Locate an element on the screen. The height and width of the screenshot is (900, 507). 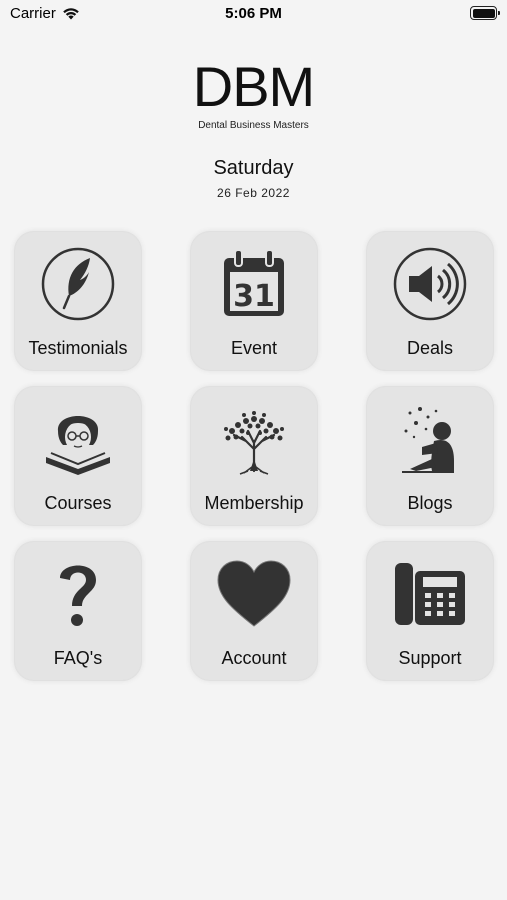
app-logo: DBM is located at coordinates (253, 86).